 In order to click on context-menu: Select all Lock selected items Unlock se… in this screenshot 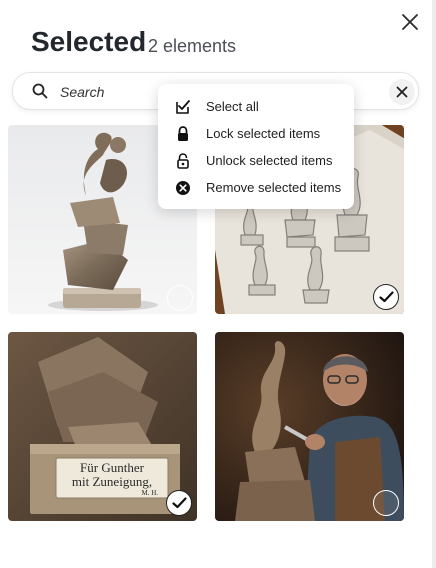, I will do `click(256, 146)`.